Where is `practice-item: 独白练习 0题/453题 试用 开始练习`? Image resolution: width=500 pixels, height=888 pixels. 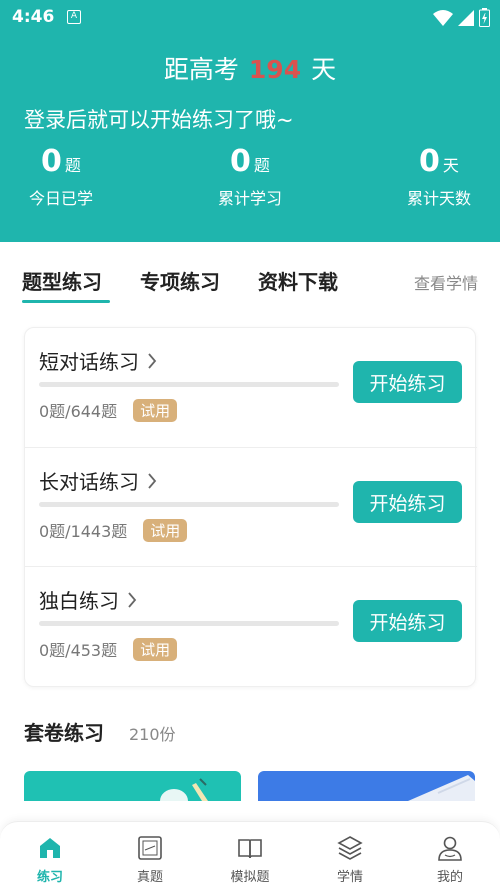
practice-item: 独白练习 0题/453题 试用 开始练习 is located at coordinates (251, 625).